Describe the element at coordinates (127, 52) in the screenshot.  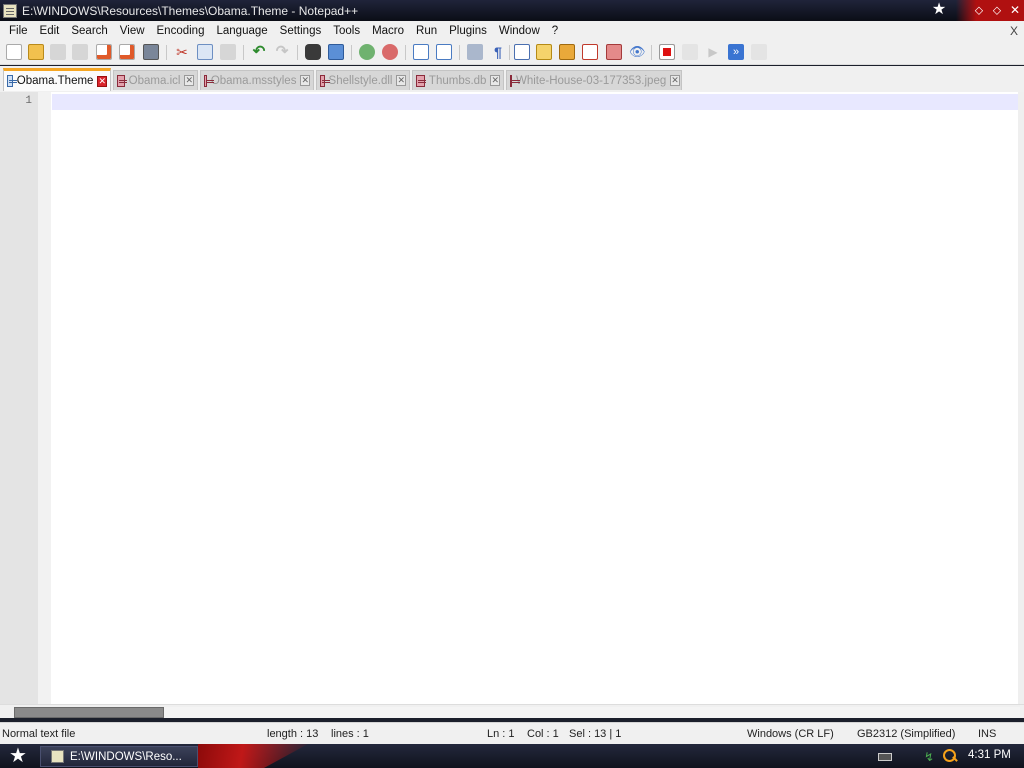
I see `close-all-icon` at that location.